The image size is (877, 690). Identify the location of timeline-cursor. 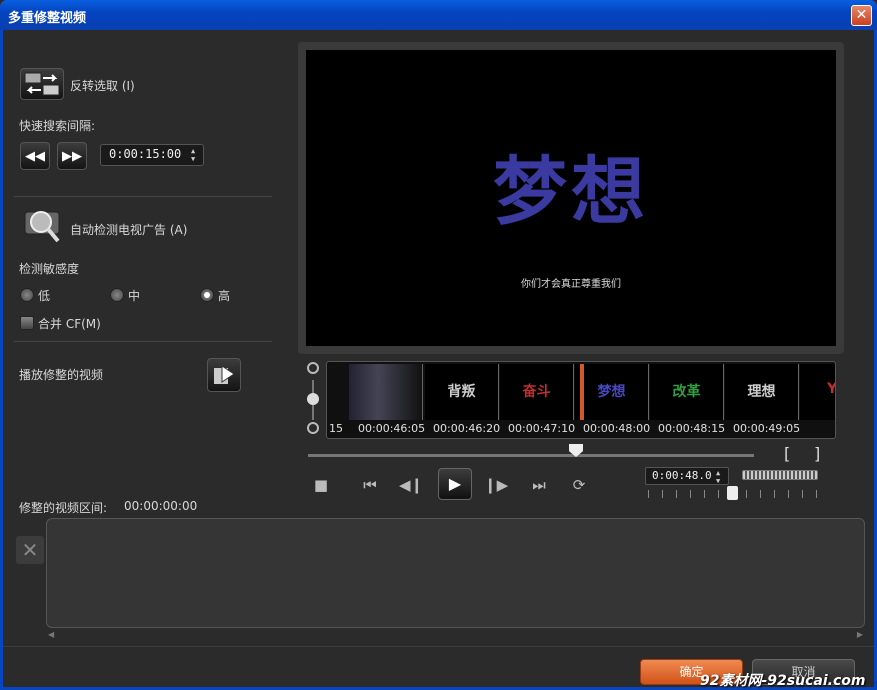
(582, 392).